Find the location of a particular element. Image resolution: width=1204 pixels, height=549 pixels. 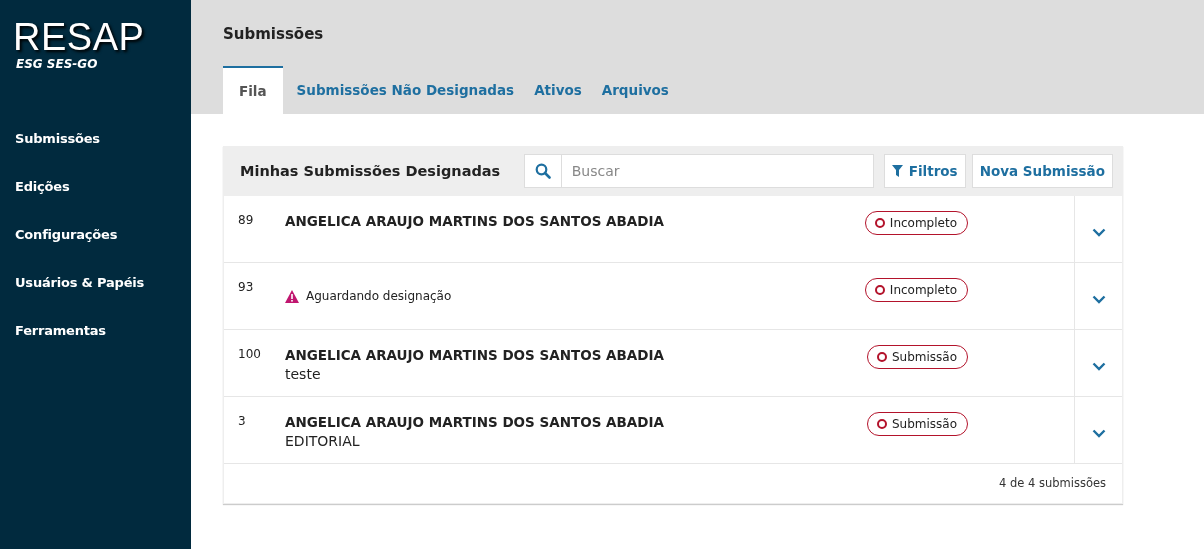

submission-title: teste is located at coordinates (303, 374).